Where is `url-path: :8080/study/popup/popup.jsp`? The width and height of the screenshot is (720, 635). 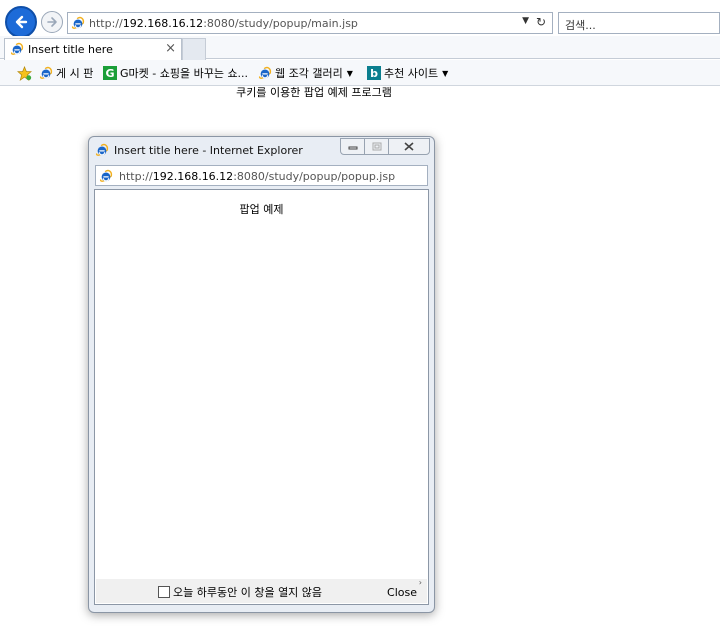 url-path: :8080/study/popup/popup.jsp is located at coordinates (314, 176).